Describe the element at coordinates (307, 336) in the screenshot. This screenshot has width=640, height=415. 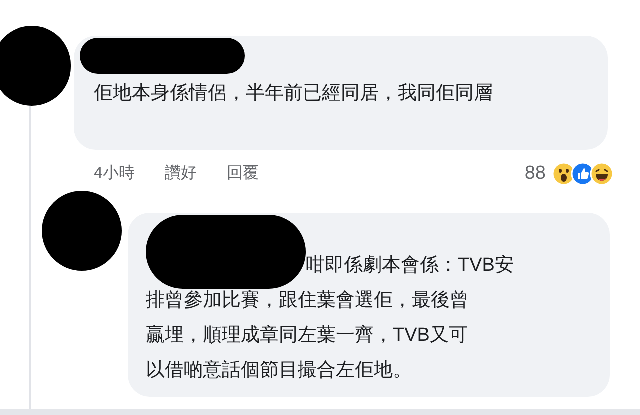
I see `reply-text-line: 贏埋，順理成章同左葉一齊，TVB又可` at that location.